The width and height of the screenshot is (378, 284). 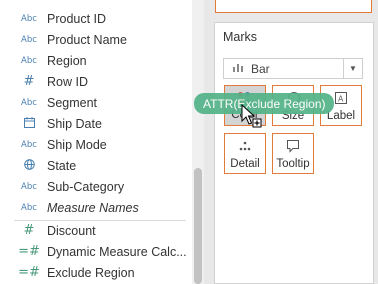 What do you see at coordinates (240, 37) in the screenshot?
I see `marks-title: Marks` at bounding box center [240, 37].